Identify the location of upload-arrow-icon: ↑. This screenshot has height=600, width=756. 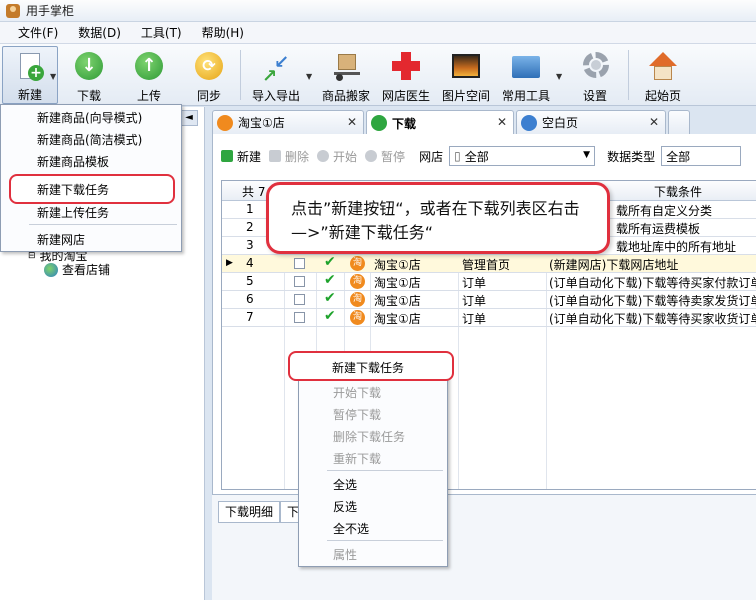
(149, 65).